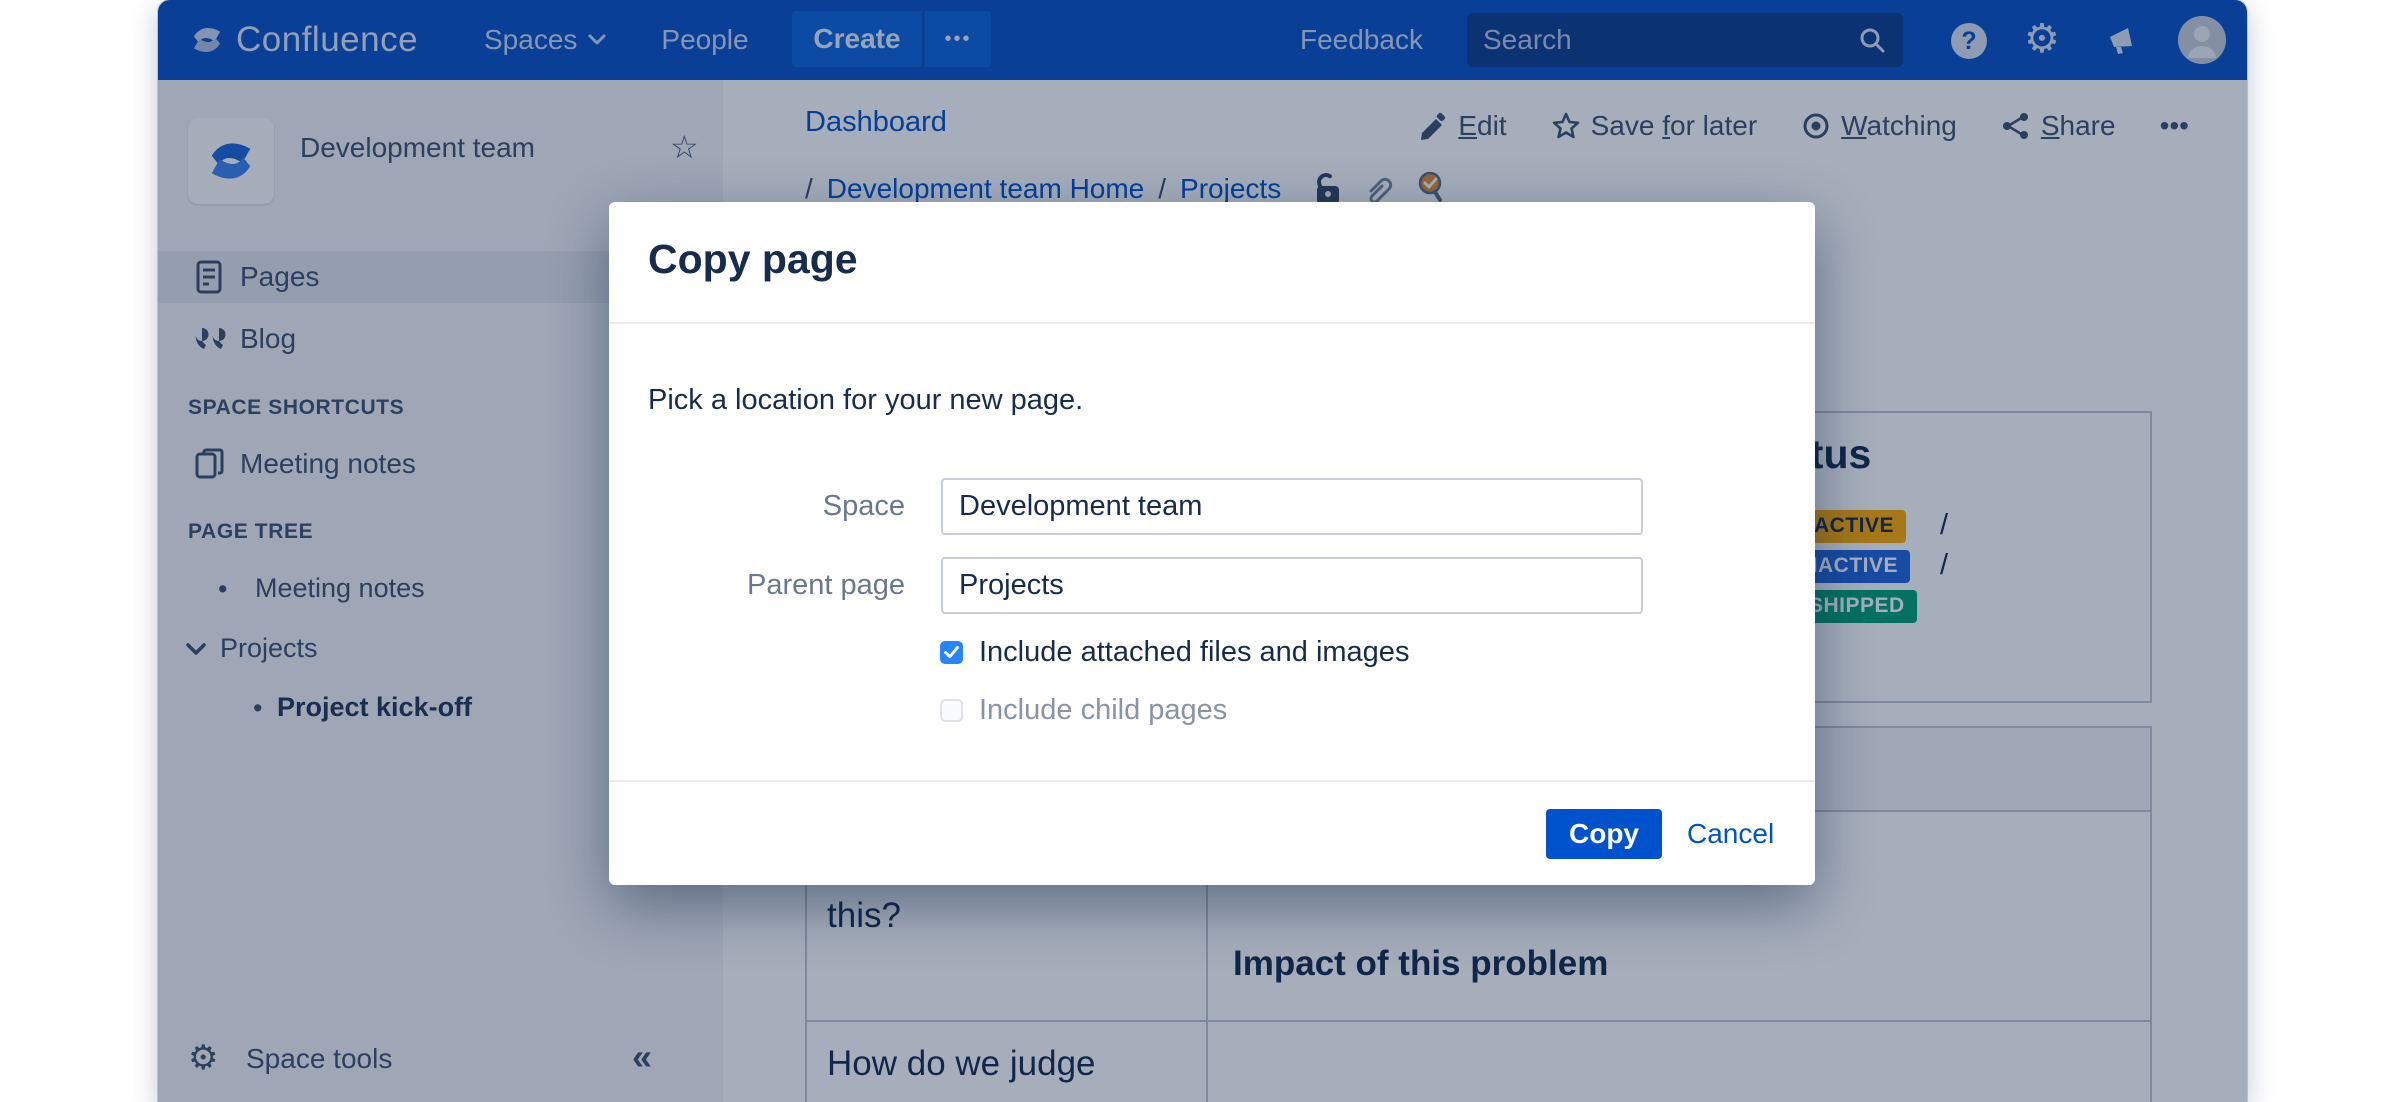 This screenshot has height=1102, width=2400. What do you see at coordinates (1604, 834) in the screenshot?
I see `copy-button: Copy` at bounding box center [1604, 834].